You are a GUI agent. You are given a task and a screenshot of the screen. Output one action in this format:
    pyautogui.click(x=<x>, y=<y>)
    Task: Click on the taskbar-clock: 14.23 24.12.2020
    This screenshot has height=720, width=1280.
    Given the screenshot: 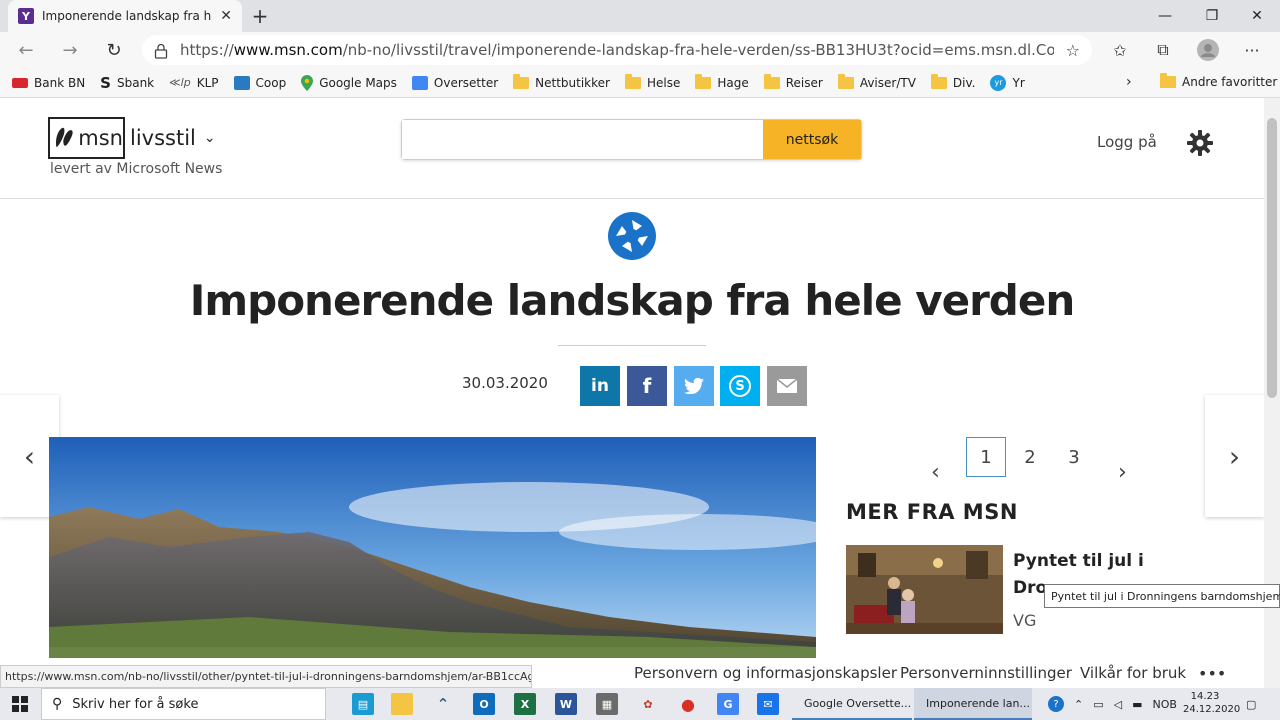 What is the action you would take?
    pyautogui.click(x=1211, y=703)
    